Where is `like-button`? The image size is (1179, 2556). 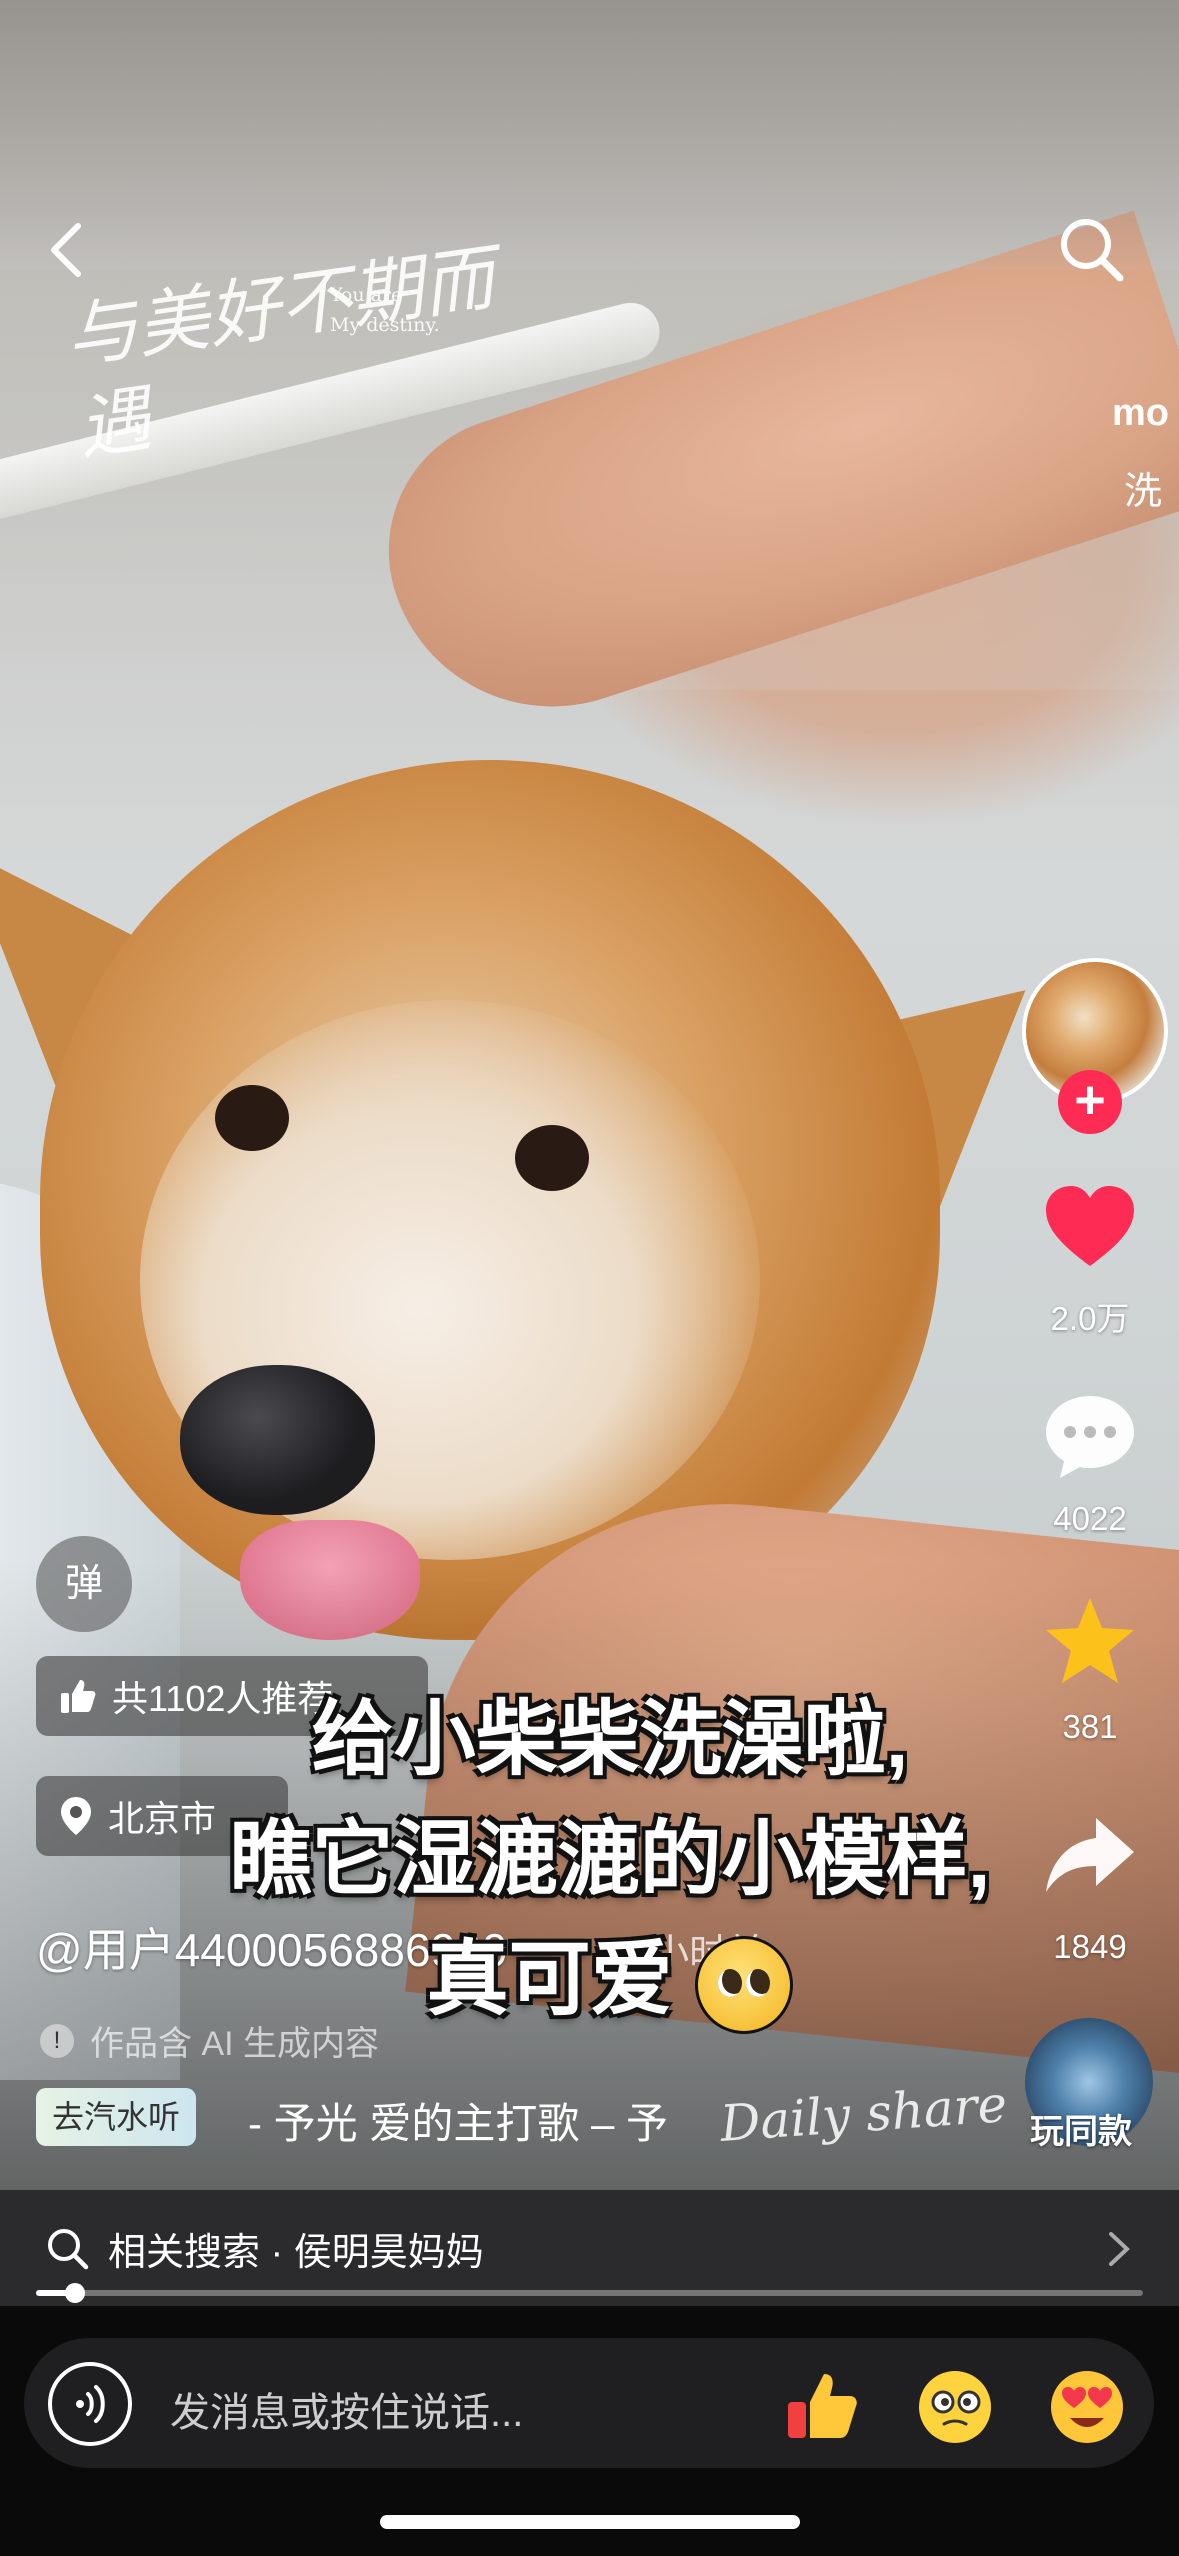
like-button is located at coordinates (1090, 1228).